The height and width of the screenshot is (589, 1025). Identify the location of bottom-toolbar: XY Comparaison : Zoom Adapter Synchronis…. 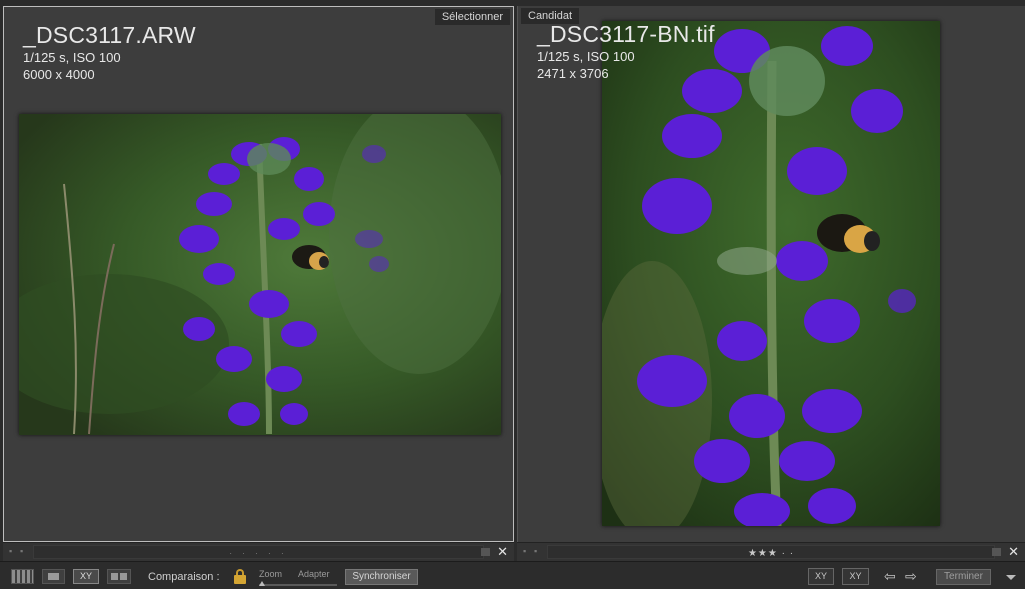
(512, 575).